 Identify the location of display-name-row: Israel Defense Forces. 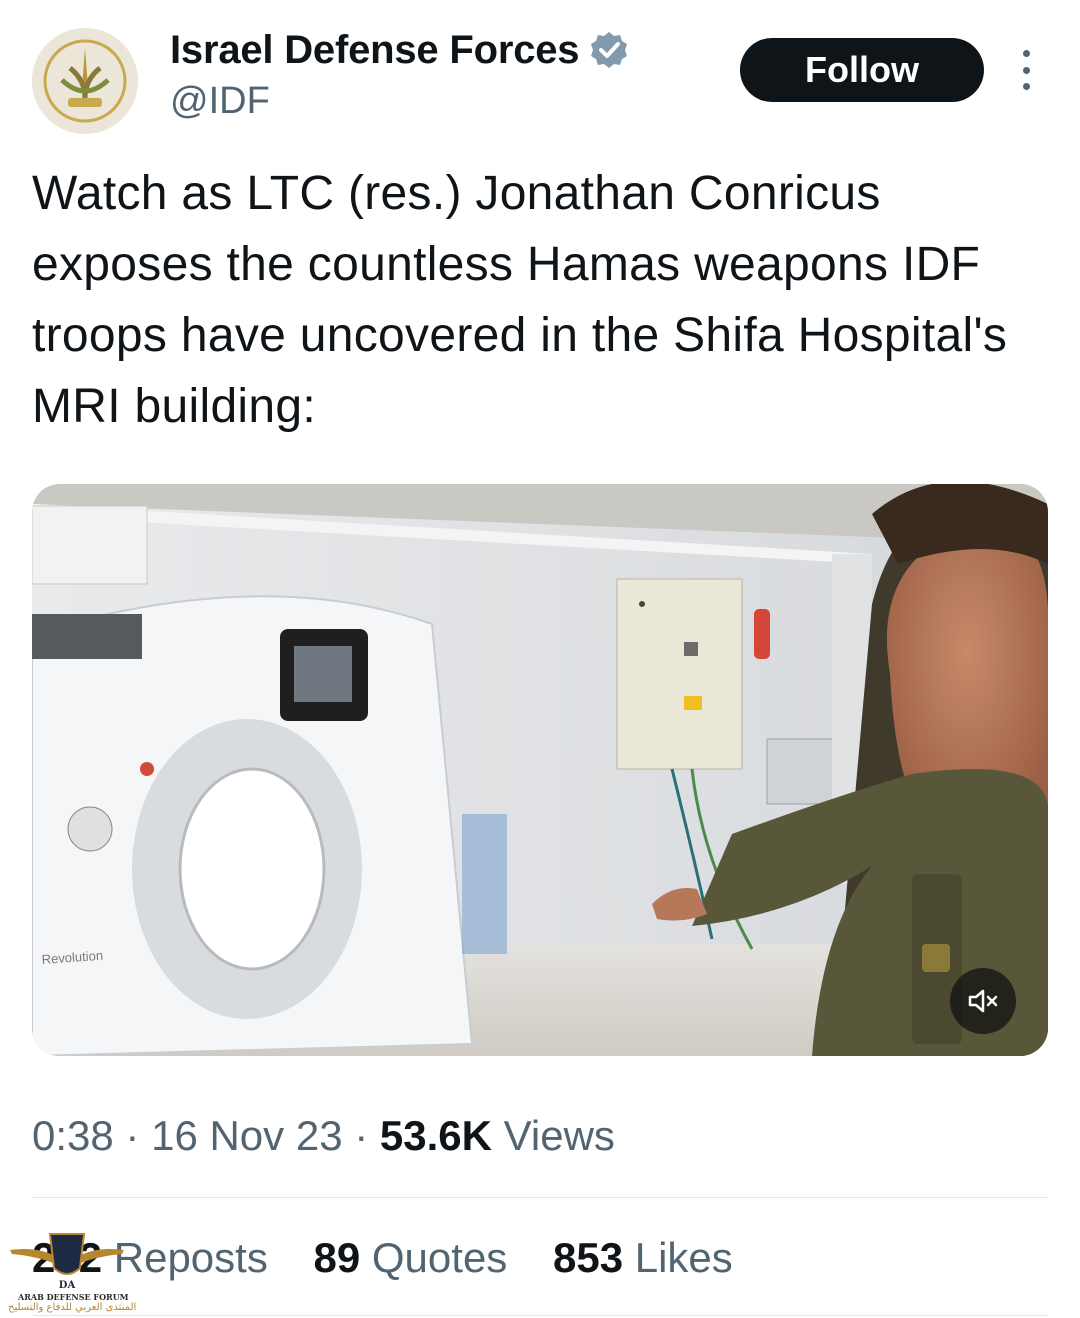
(399, 50).